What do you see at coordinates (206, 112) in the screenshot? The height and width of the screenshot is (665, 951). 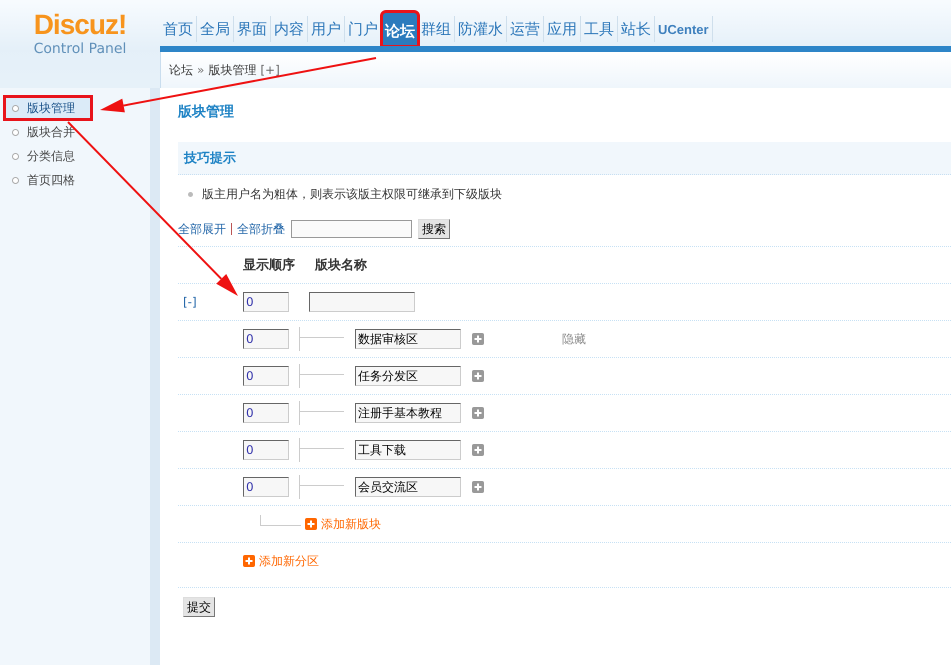 I see `page-title: 版块管理` at bounding box center [206, 112].